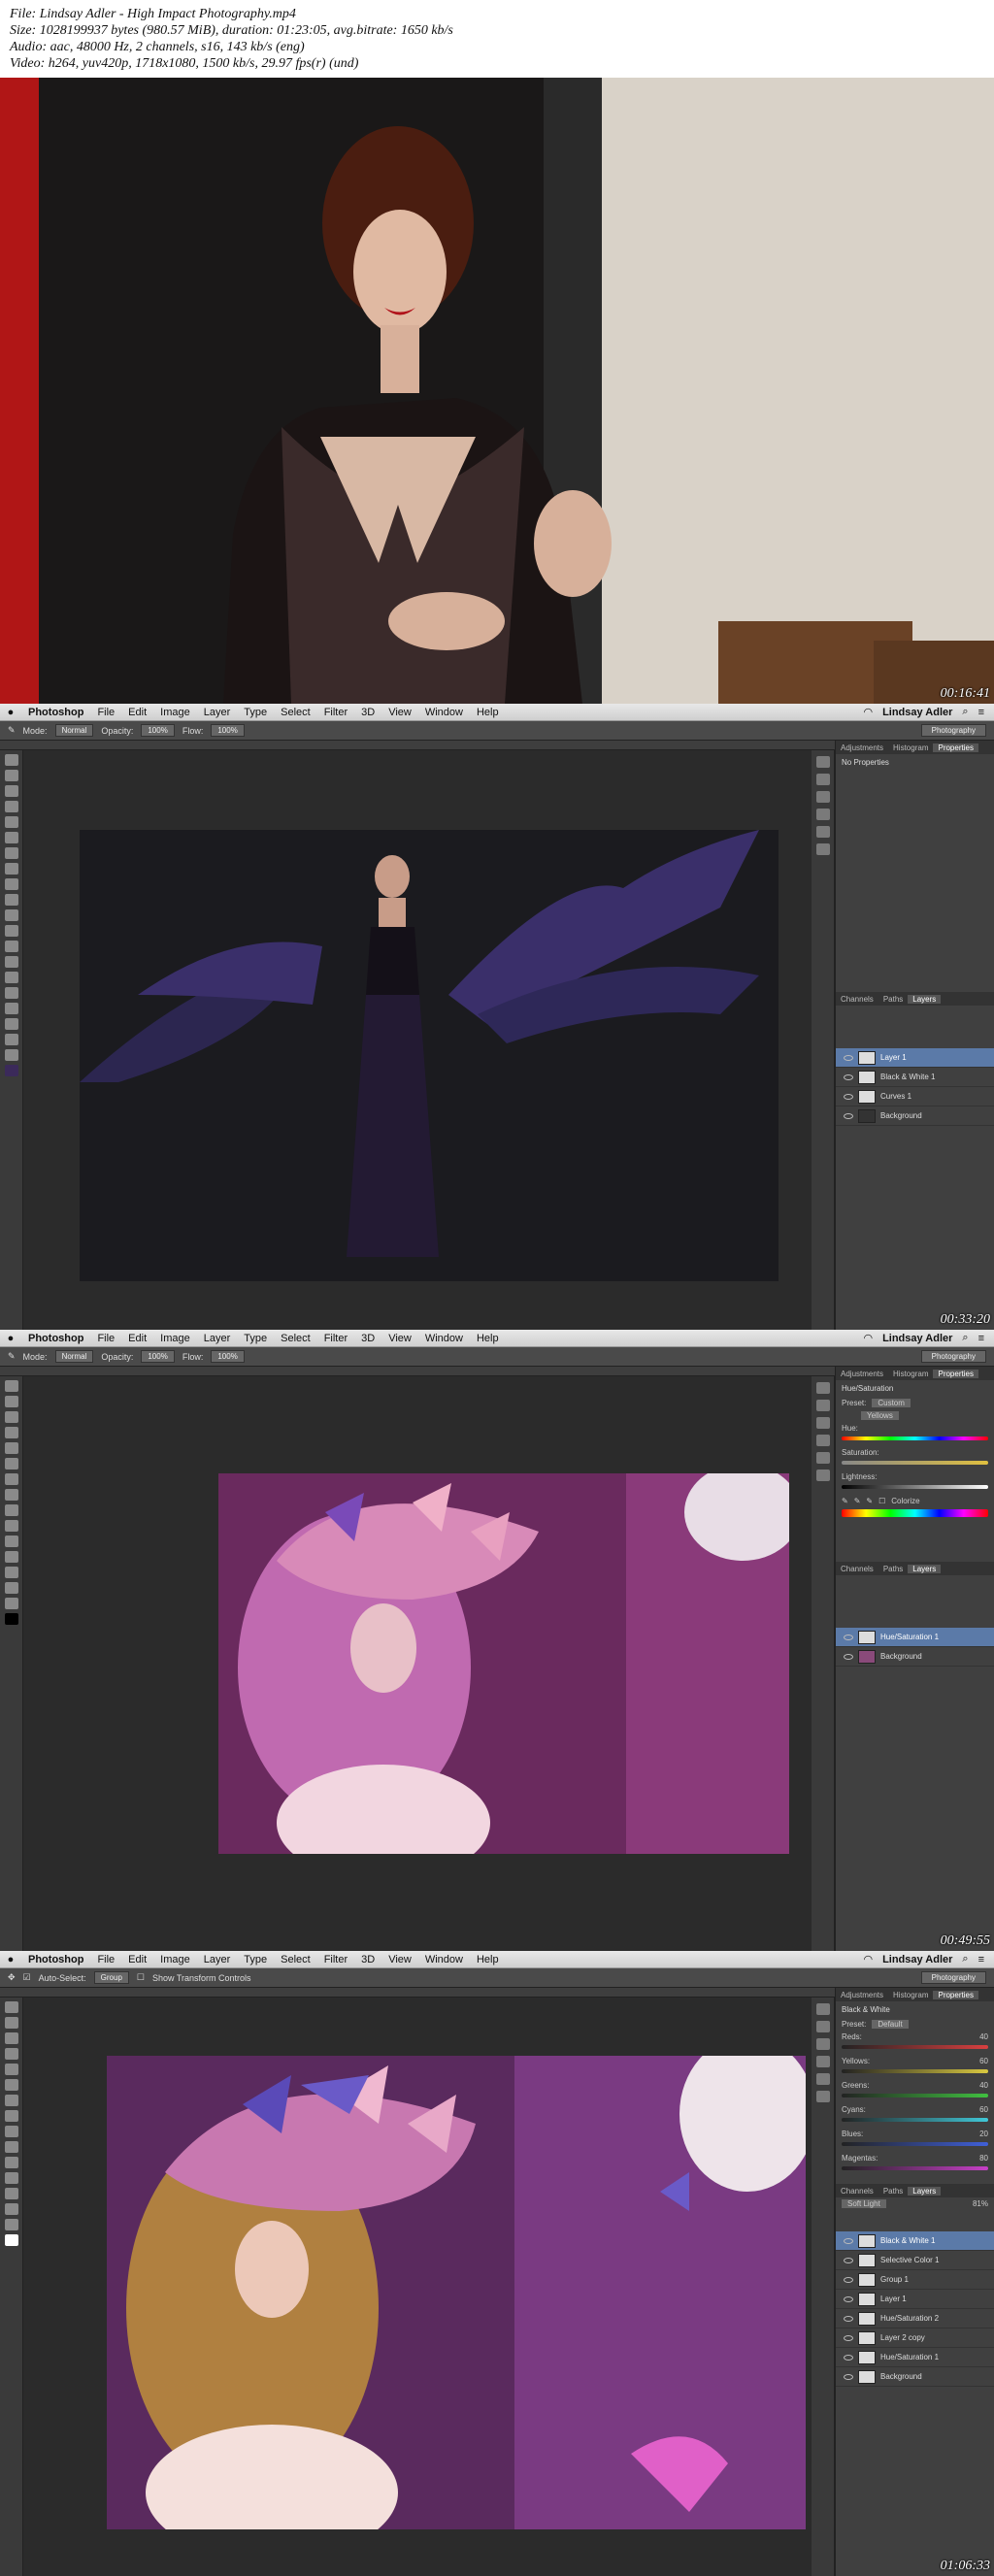 This screenshot has height=2576, width=994. I want to click on hue-slider, so click(915, 1438).